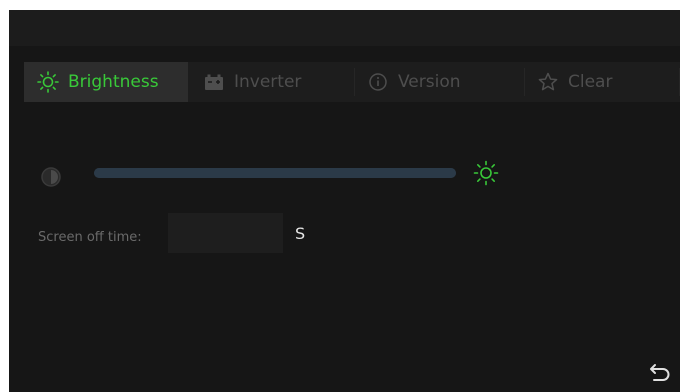  What do you see at coordinates (344, 28) in the screenshot?
I see `top-bar` at bounding box center [344, 28].